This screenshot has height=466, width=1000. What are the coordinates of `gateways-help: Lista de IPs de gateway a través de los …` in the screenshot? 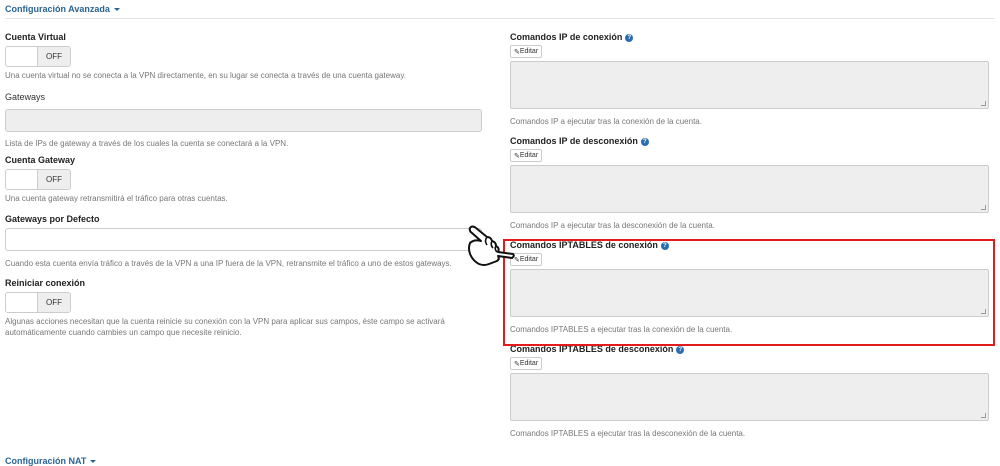 It's located at (147, 143).